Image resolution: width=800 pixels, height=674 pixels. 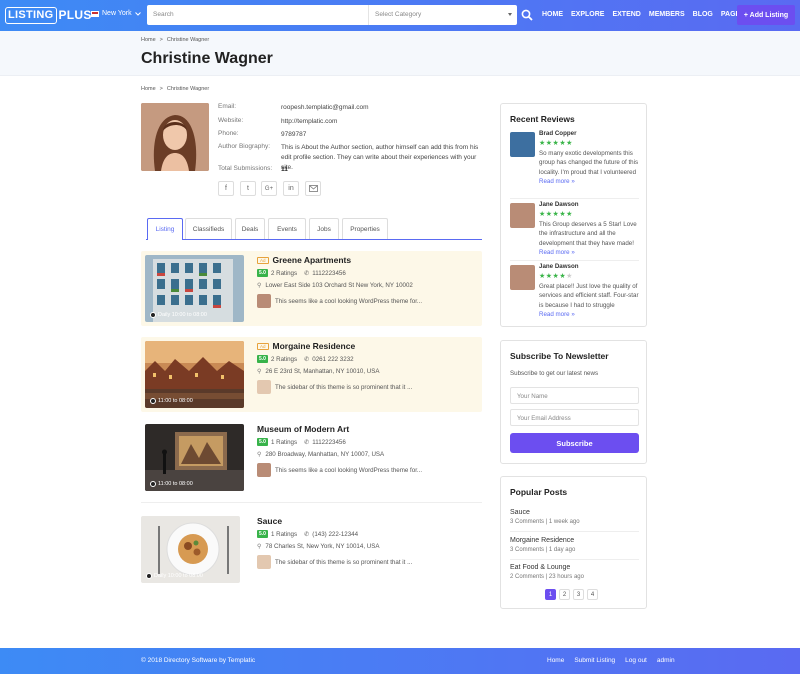 I want to click on post-title: Morgaine Residence, so click(x=574, y=540).